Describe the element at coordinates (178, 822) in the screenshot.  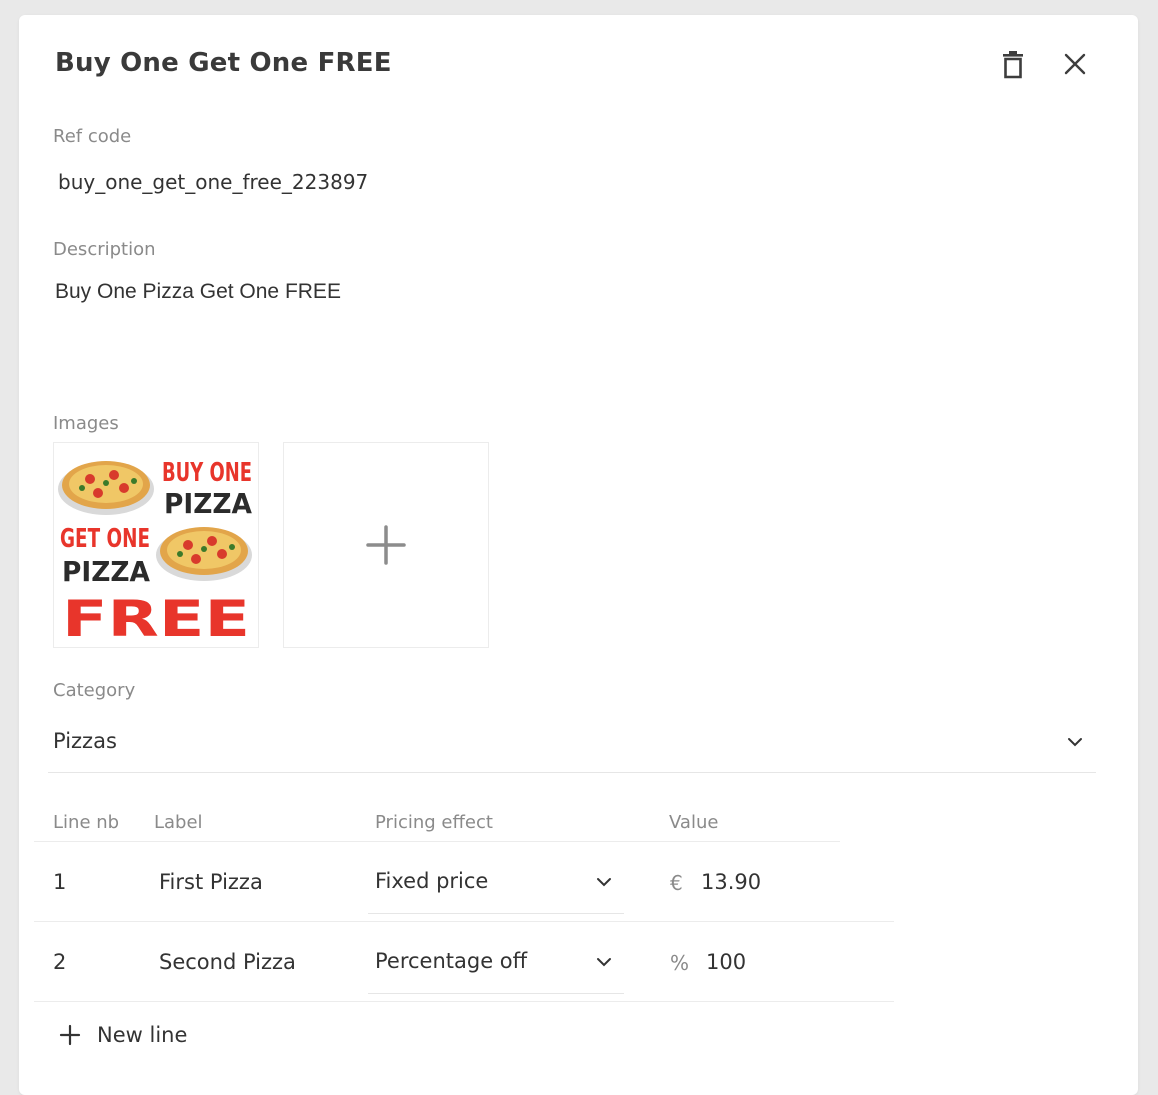
I see `col-label: Label` at that location.